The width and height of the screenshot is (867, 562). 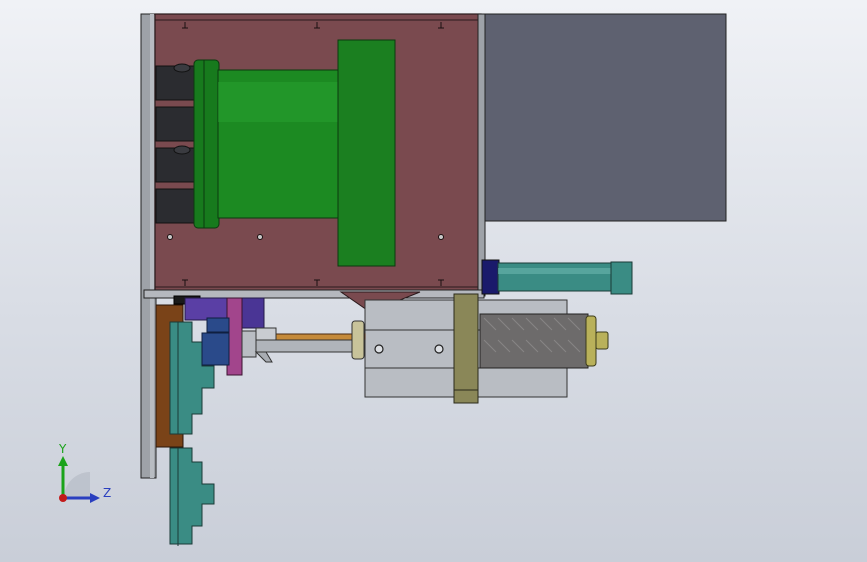 What do you see at coordinates (466, 348) in the screenshot?
I see `bronze-mount-block` at bounding box center [466, 348].